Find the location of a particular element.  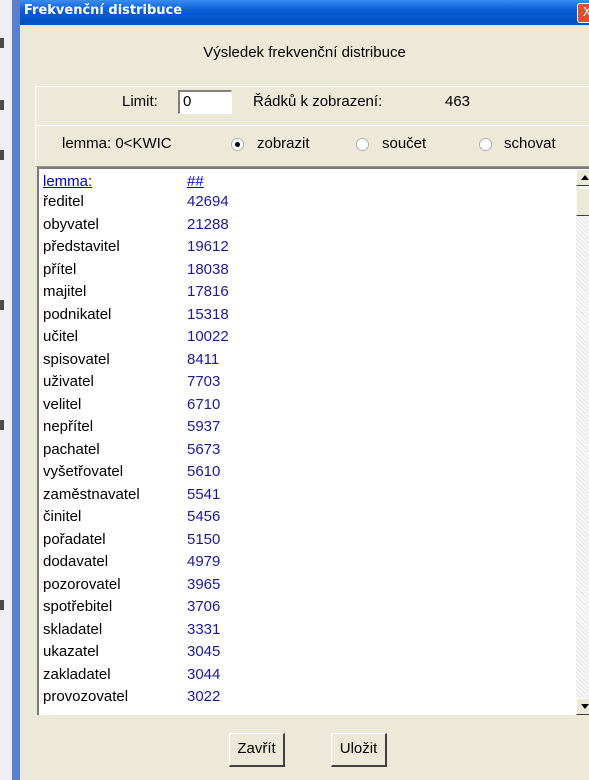

count-cell: 7703 is located at coordinates (204, 381).